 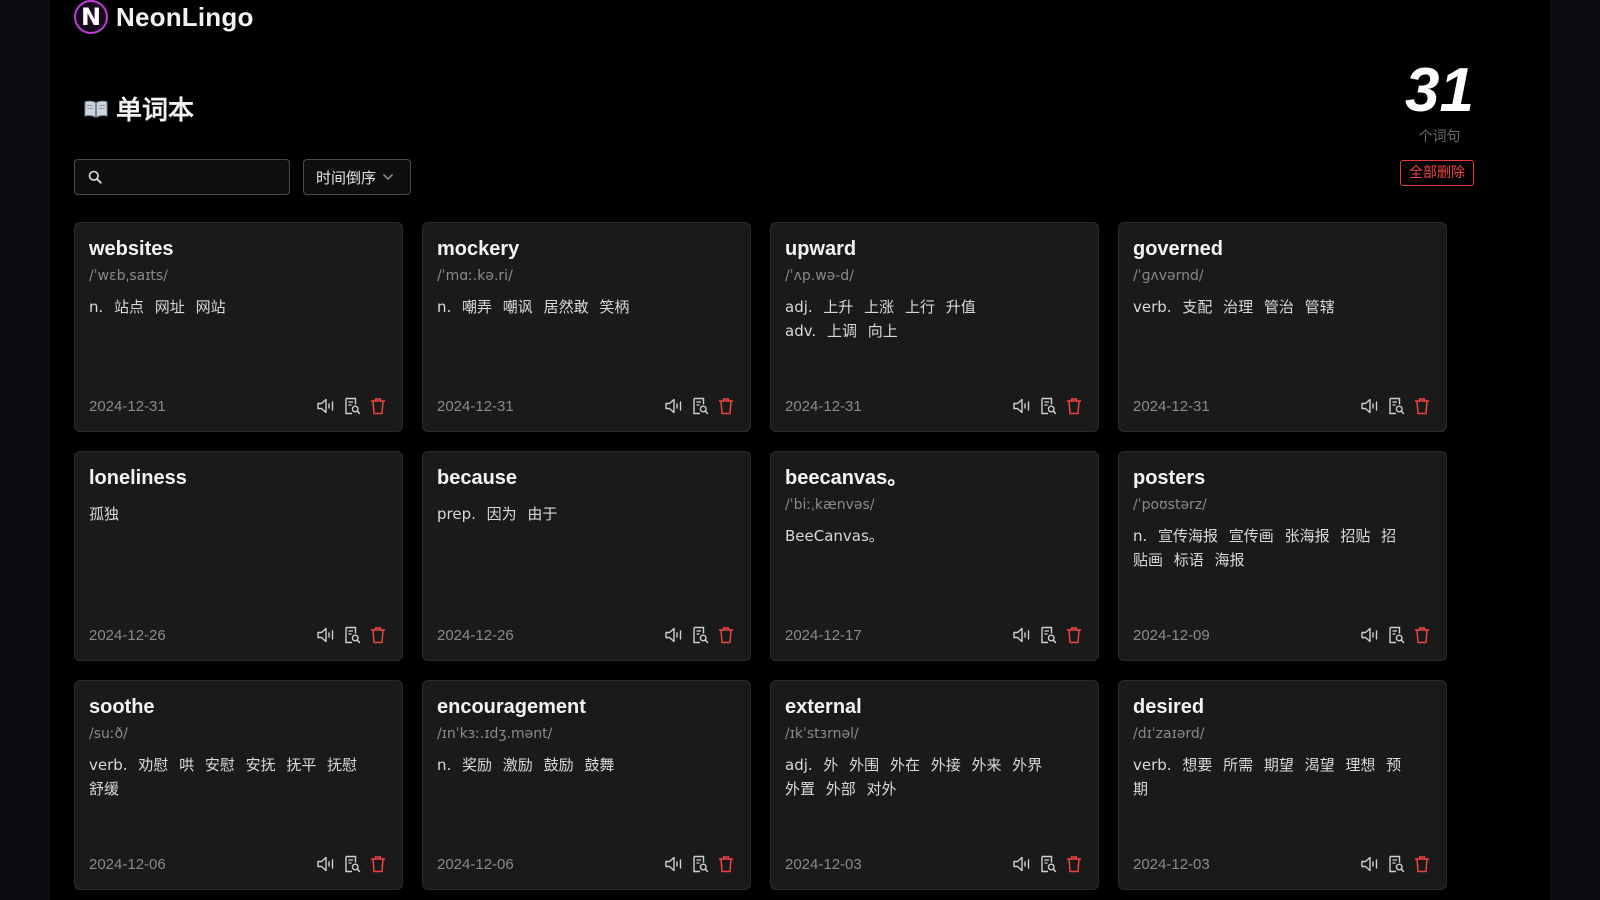 I want to click on card-date: 2024-12-03, so click(x=823, y=864).